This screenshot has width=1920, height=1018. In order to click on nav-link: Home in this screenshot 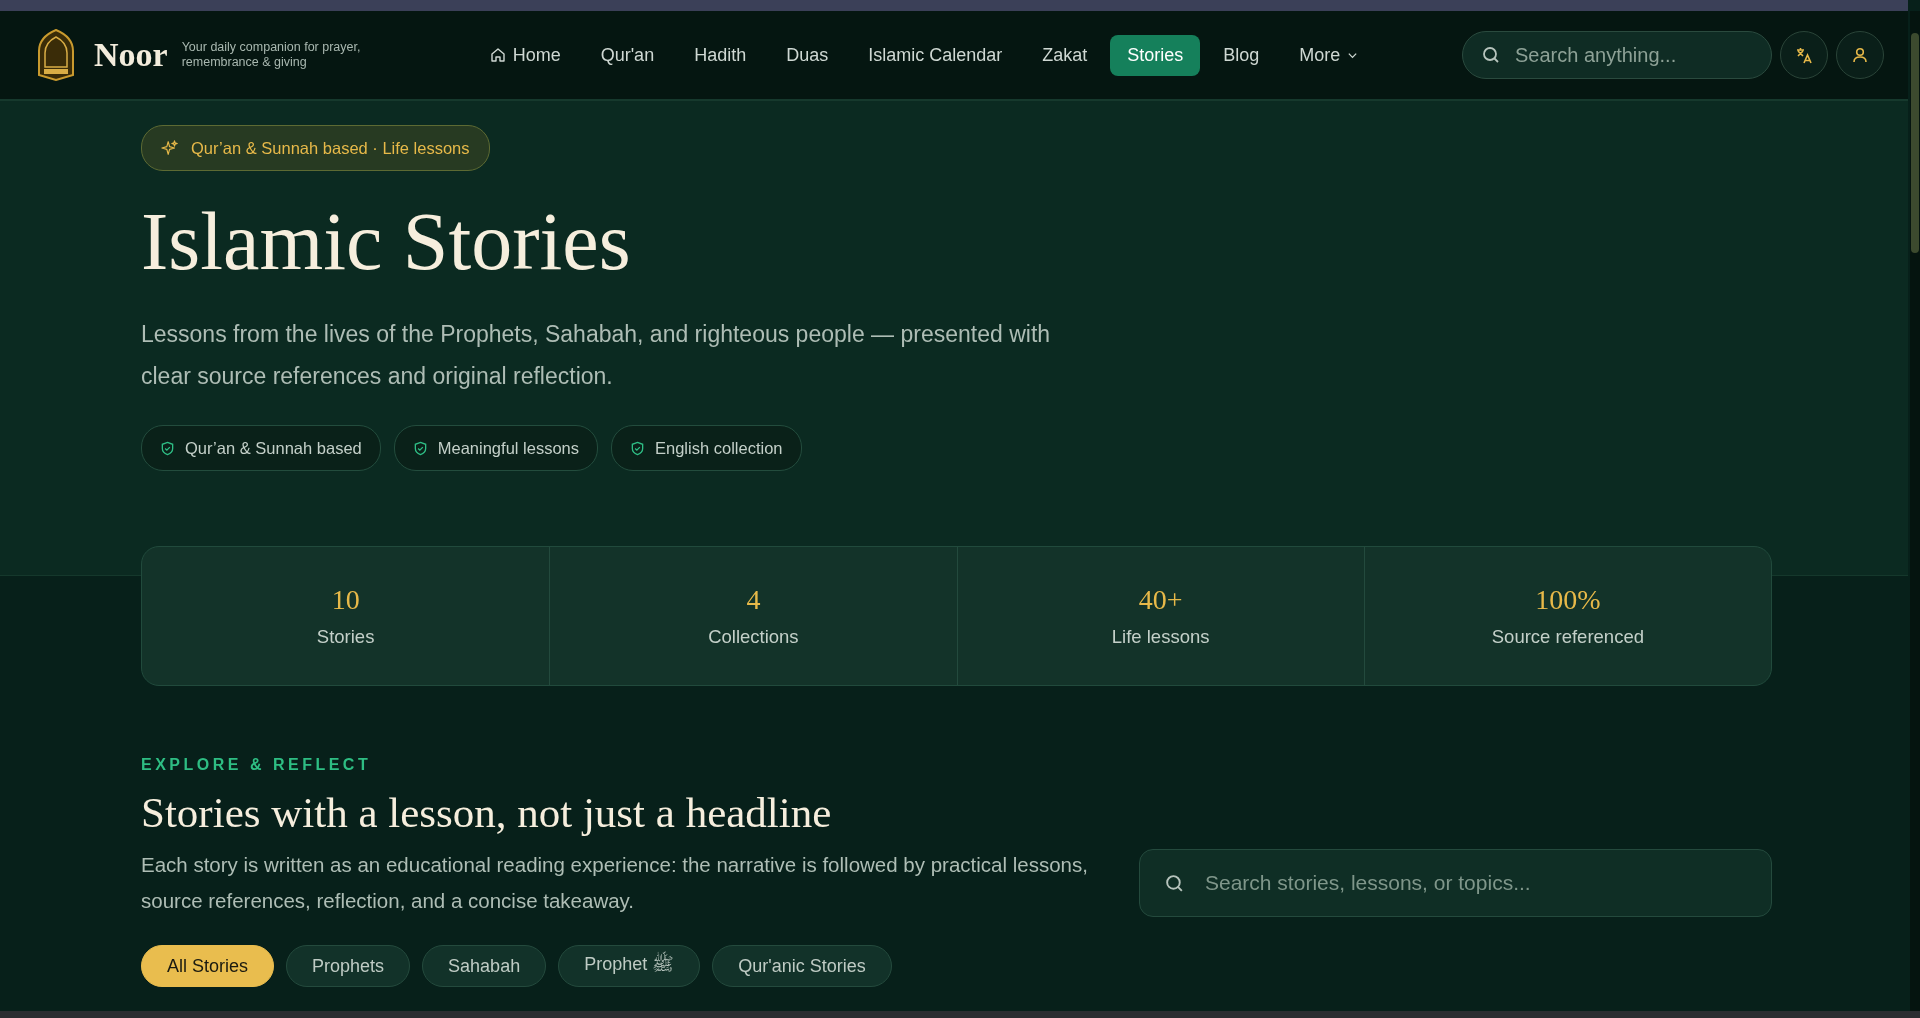, I will do `click(525, 55)`.